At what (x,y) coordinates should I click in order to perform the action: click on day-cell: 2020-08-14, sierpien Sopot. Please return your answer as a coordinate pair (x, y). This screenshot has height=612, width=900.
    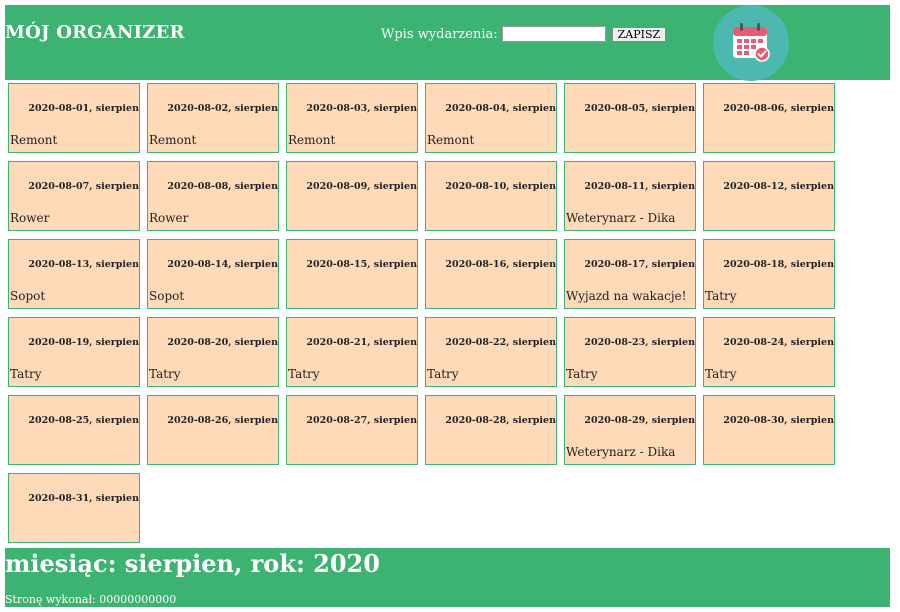
    Looking at the image, I should click on (213, 274).